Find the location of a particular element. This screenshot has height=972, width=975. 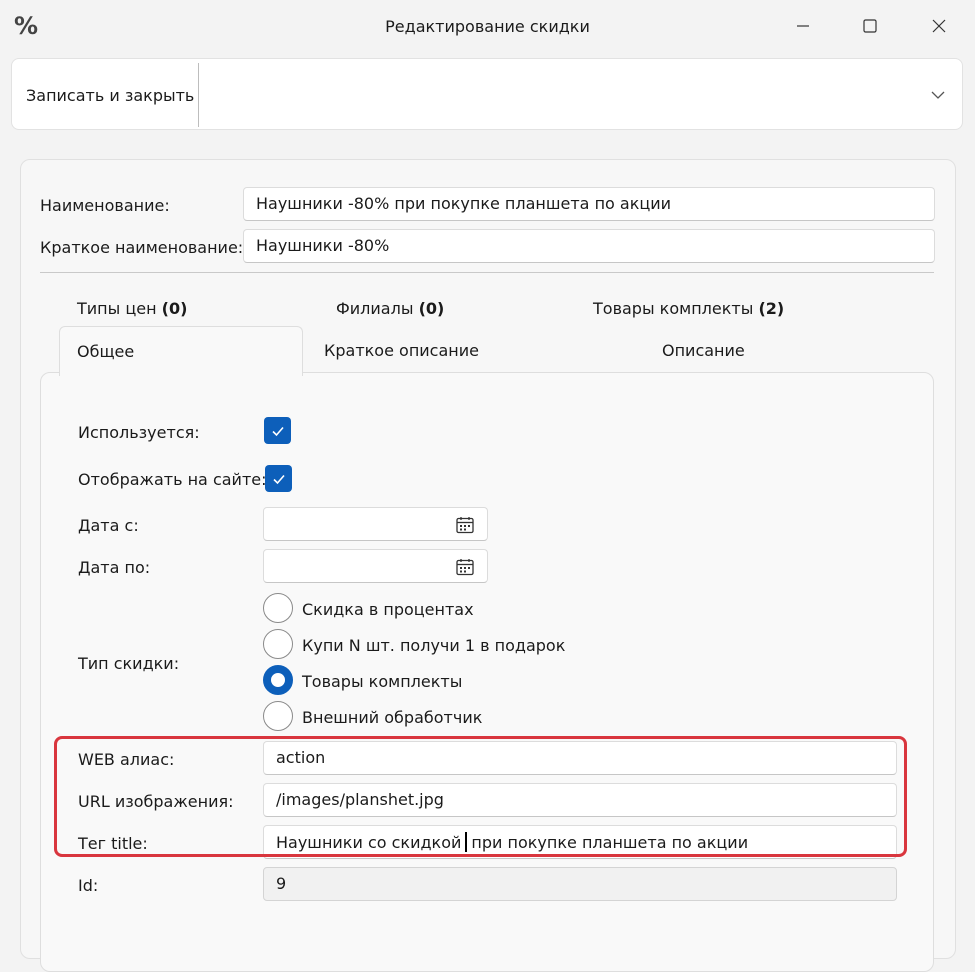

radio-external-handler is located at coordinates (278, 716).